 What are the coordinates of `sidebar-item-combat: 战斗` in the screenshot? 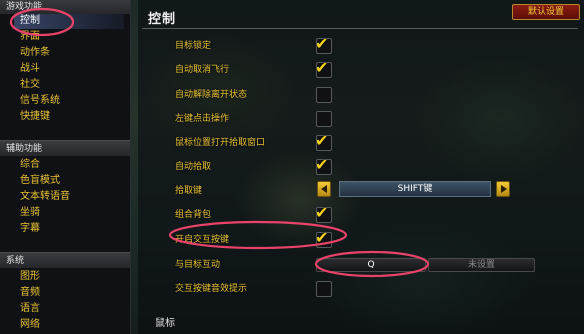 It's located at (30, 69).